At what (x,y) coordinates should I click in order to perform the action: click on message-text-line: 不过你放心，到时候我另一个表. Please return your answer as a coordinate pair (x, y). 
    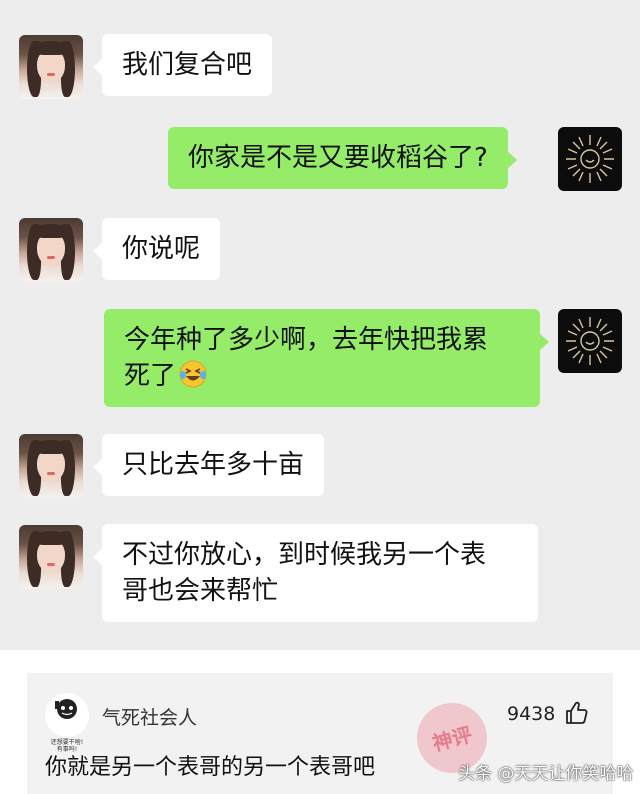
    Looking at the image, I should click on (304, 555).